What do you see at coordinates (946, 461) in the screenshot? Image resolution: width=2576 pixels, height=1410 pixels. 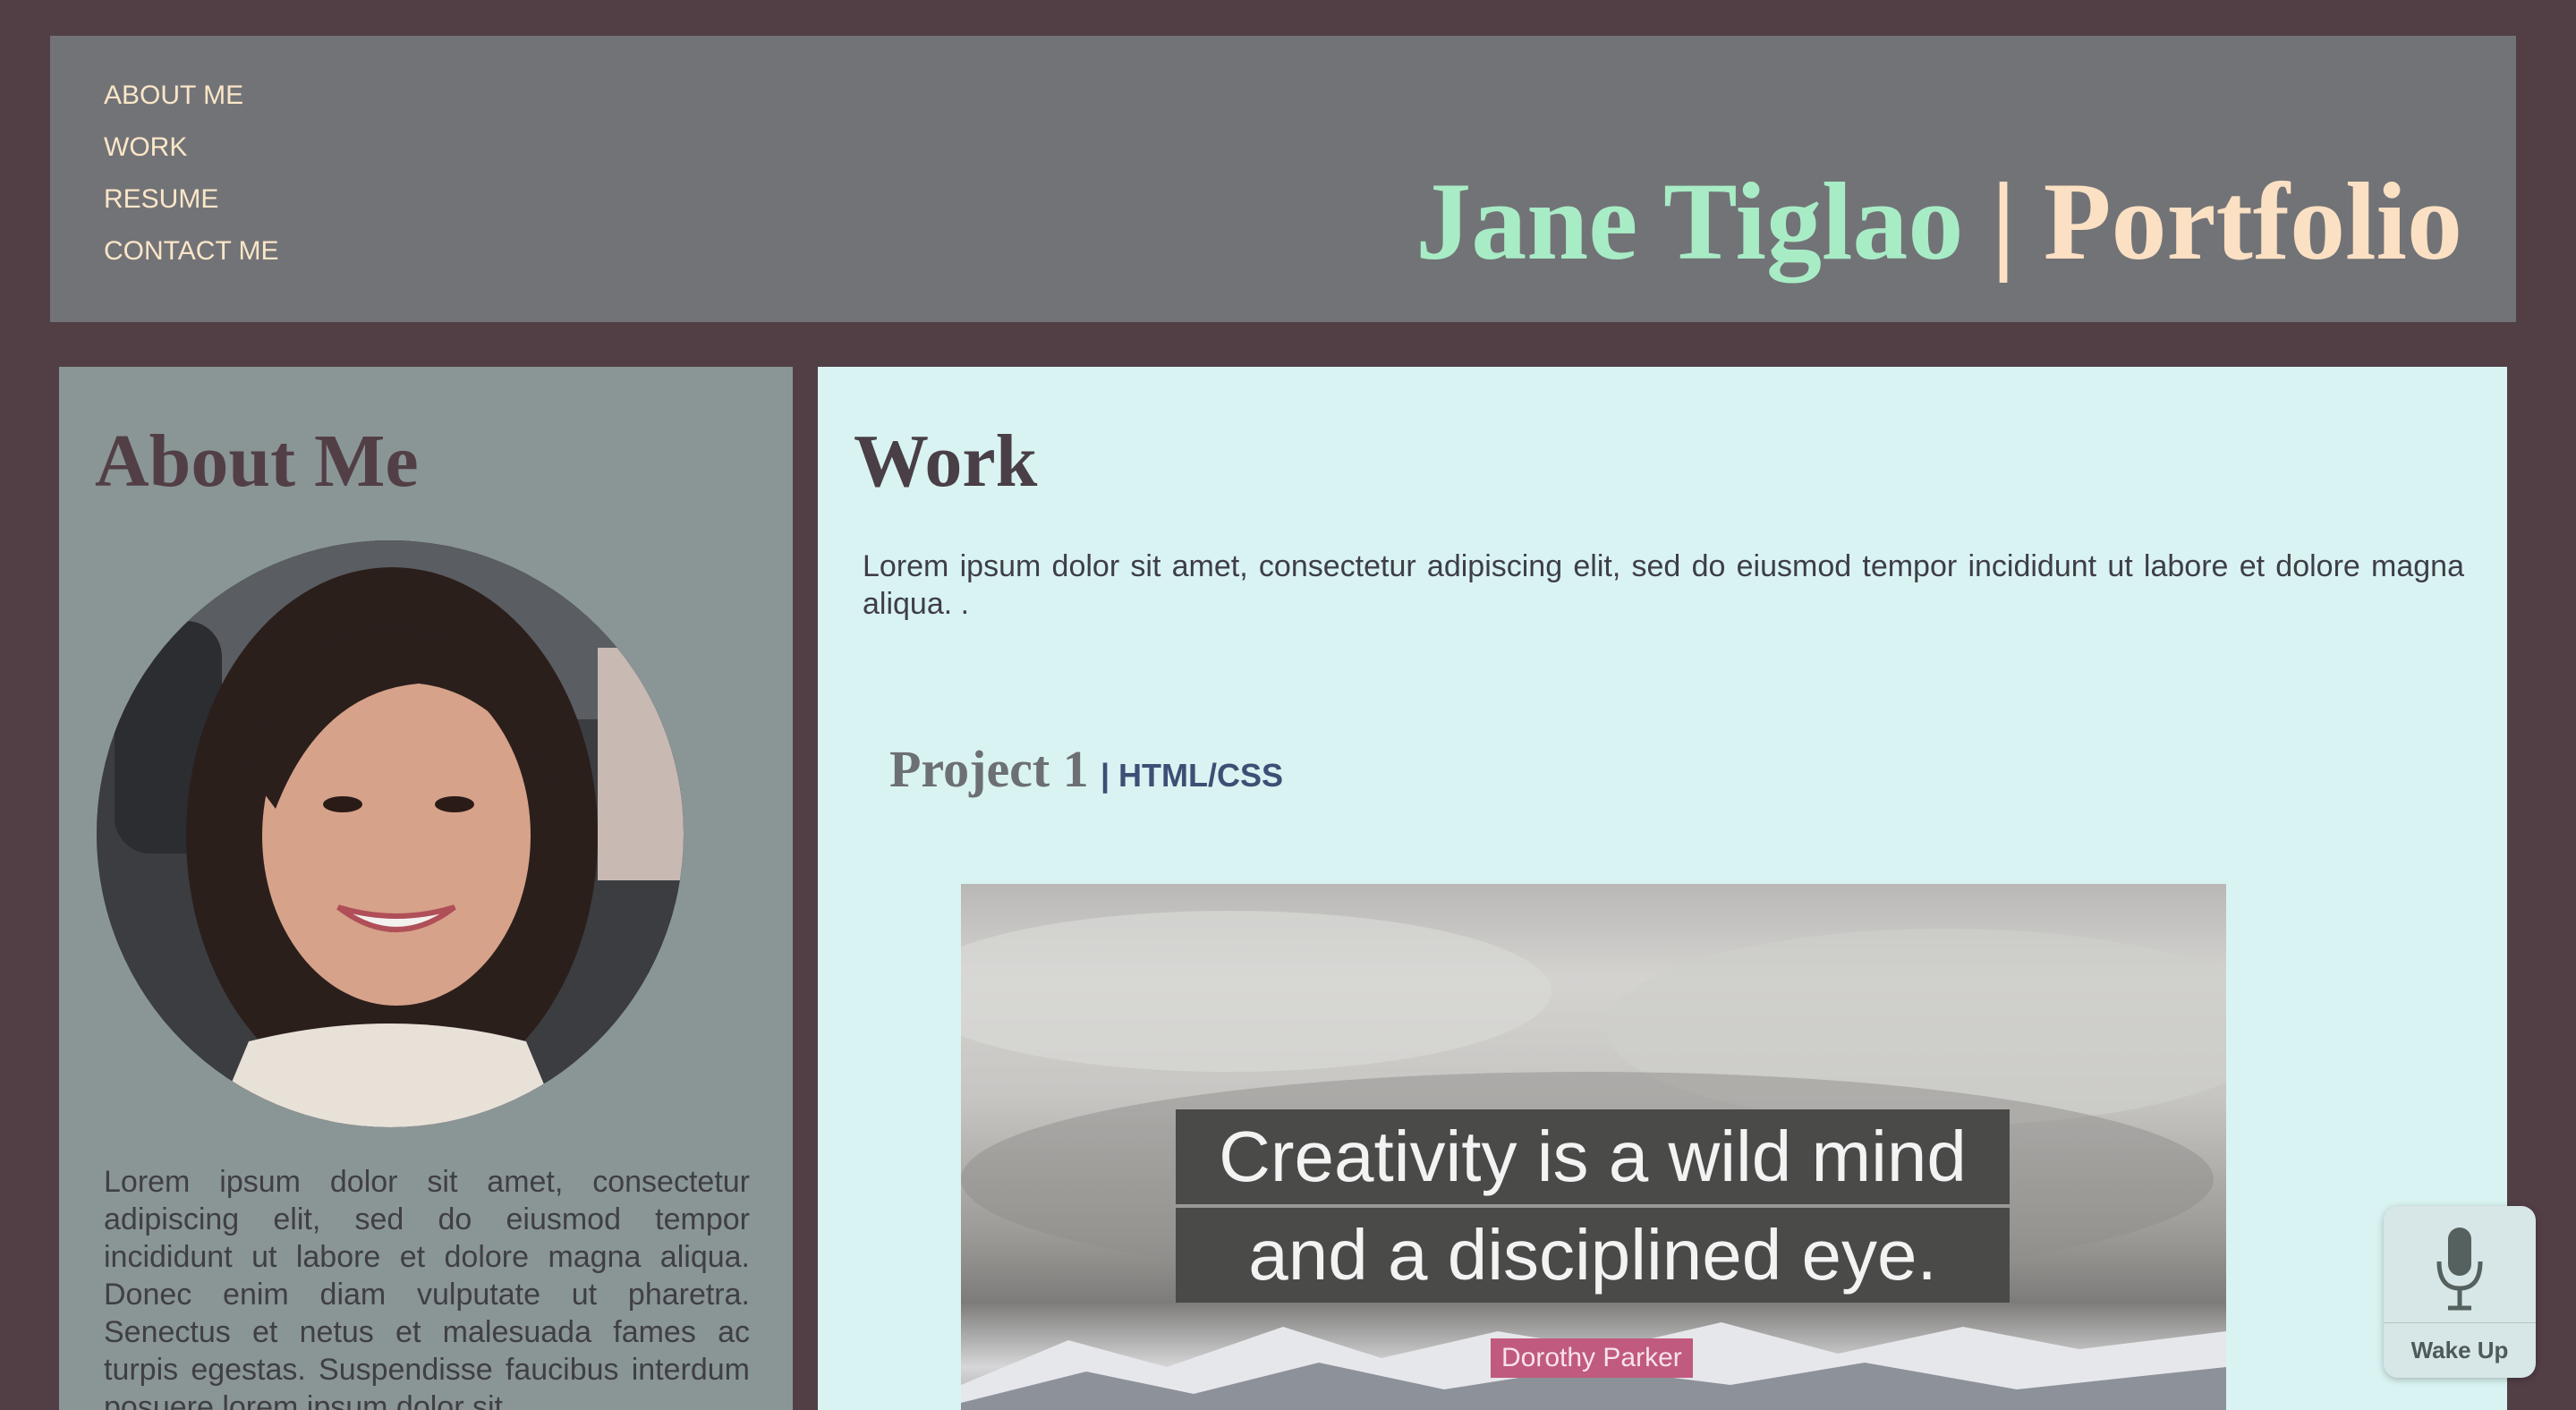 I see `work-heading: Work` at bounding box center [946, 461].